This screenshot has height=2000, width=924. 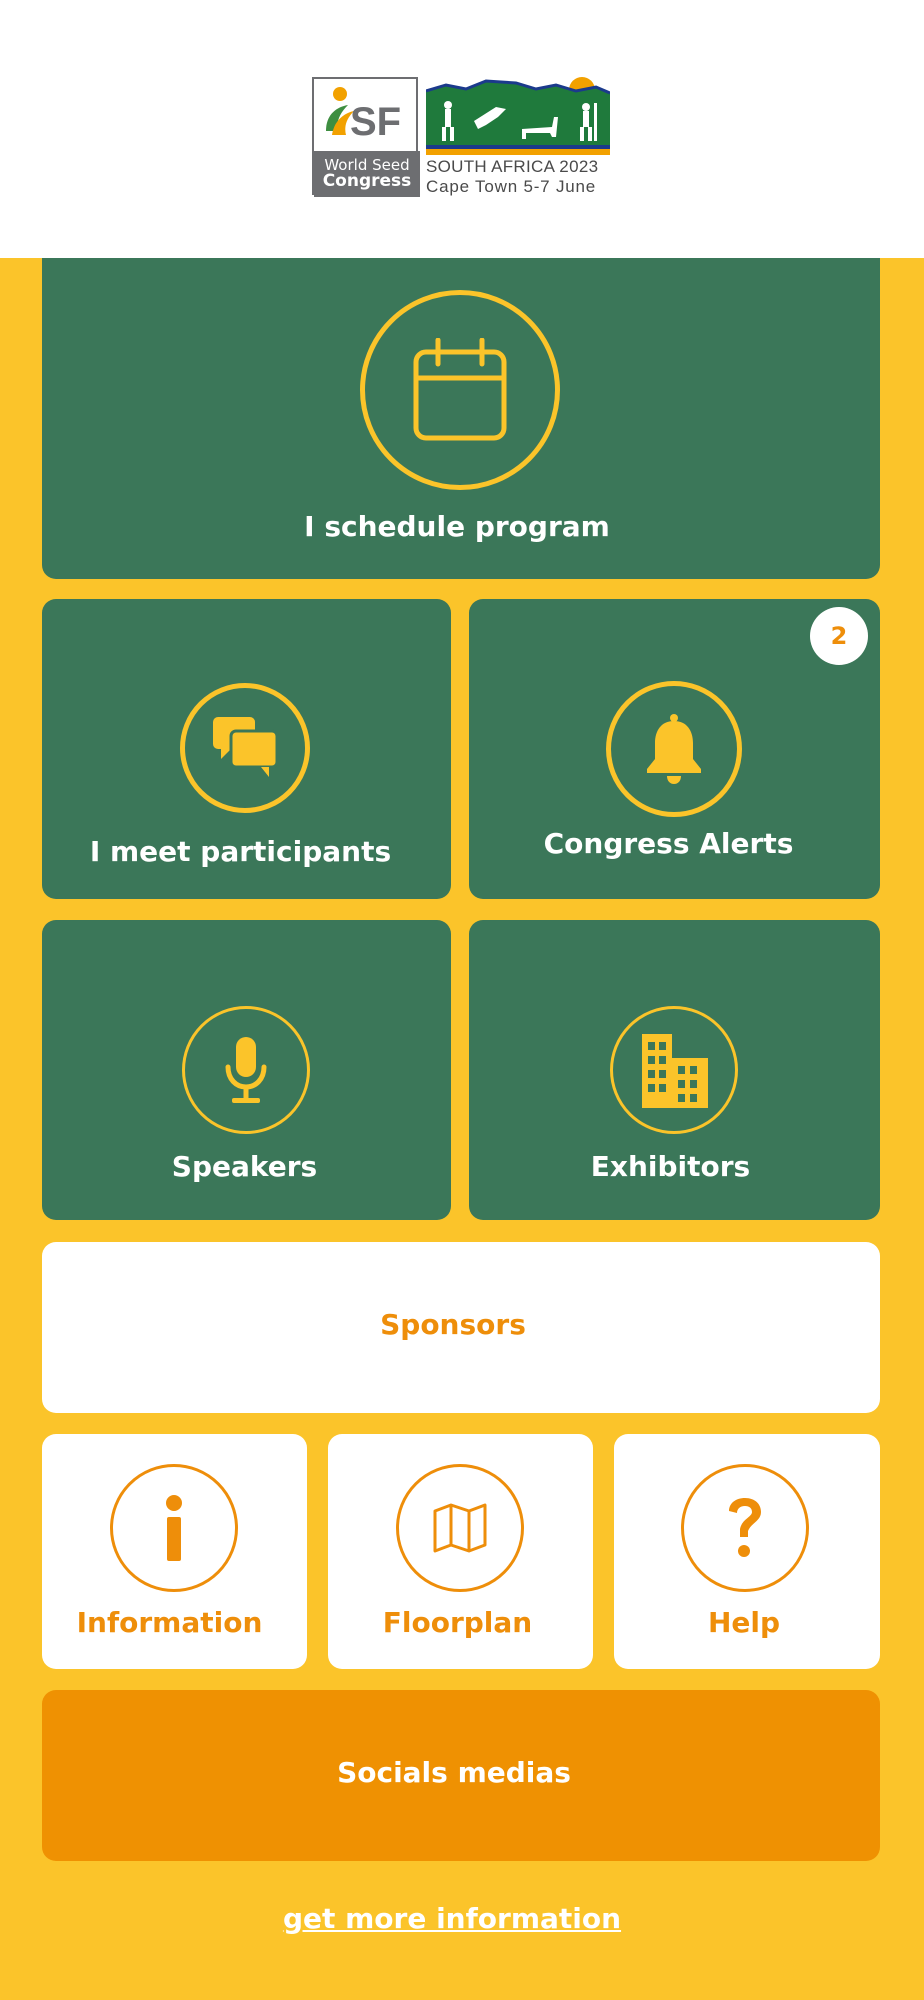 I want to click on sponsors-label: Sponsors, so click(x=453, y=1324).